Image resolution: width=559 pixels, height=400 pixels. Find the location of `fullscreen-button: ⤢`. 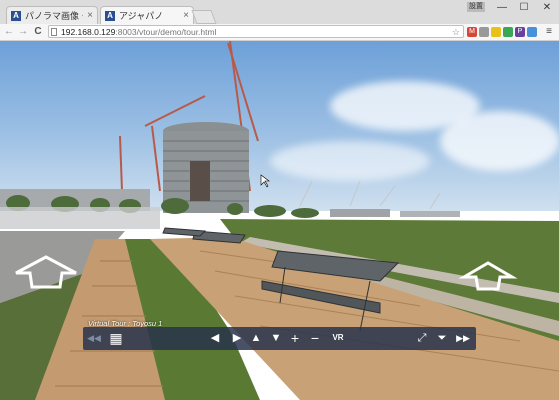

fullscreen-button: ⤢ is located at coordinates (422, 338).